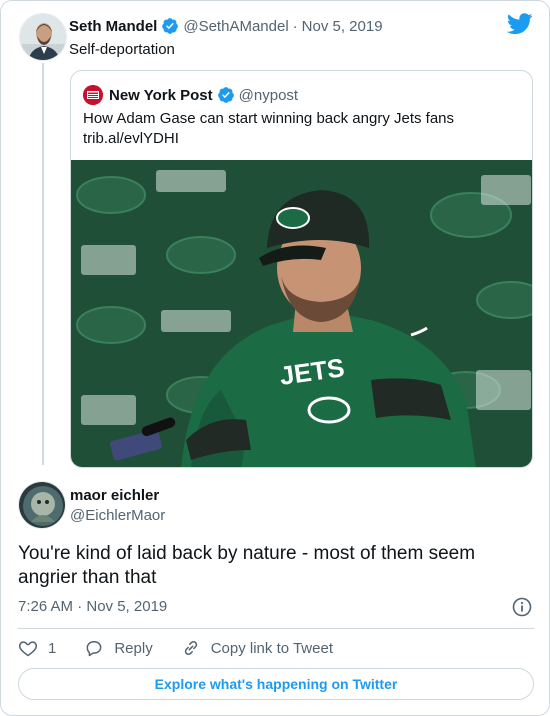 The width and height of the screenshot is (550, 716). I want to click on maor-eichler-avatar, so click(42, 505).